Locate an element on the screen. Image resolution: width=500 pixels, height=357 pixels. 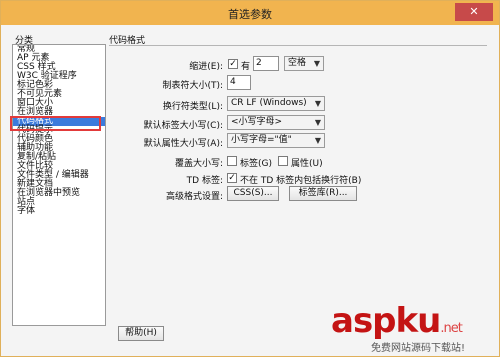
section-divider is located at coordinates (298, 45).